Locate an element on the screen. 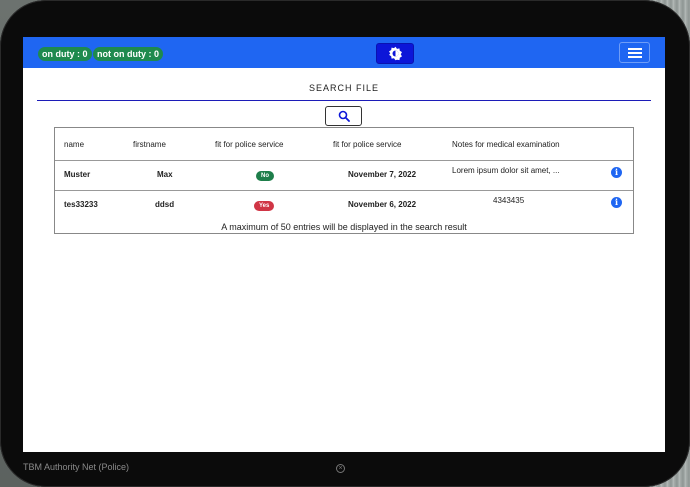  not-on-duty-badge: not on duty : 0 is located at coordinates (128, 54).